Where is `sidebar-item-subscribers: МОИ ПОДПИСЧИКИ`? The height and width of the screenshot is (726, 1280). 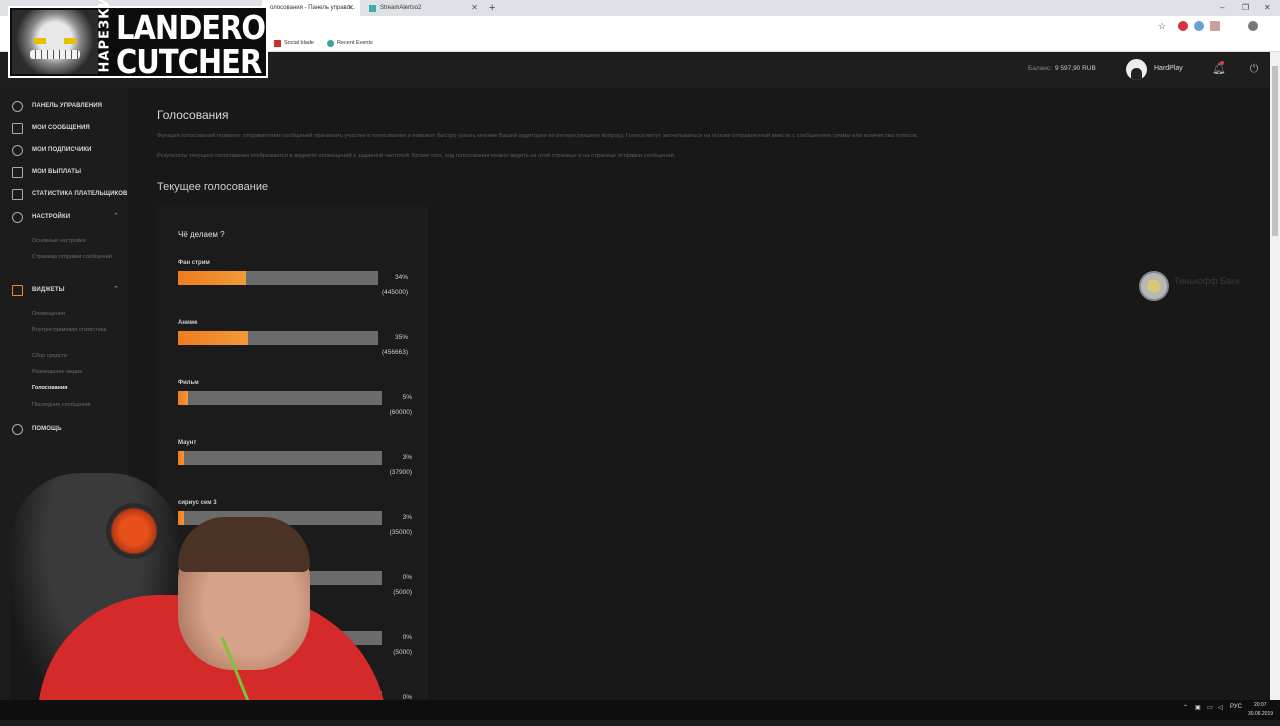
sidebar-item-subscribers: МОИ ПОДПИСЧИКИ is located at coordinates (64, 151).